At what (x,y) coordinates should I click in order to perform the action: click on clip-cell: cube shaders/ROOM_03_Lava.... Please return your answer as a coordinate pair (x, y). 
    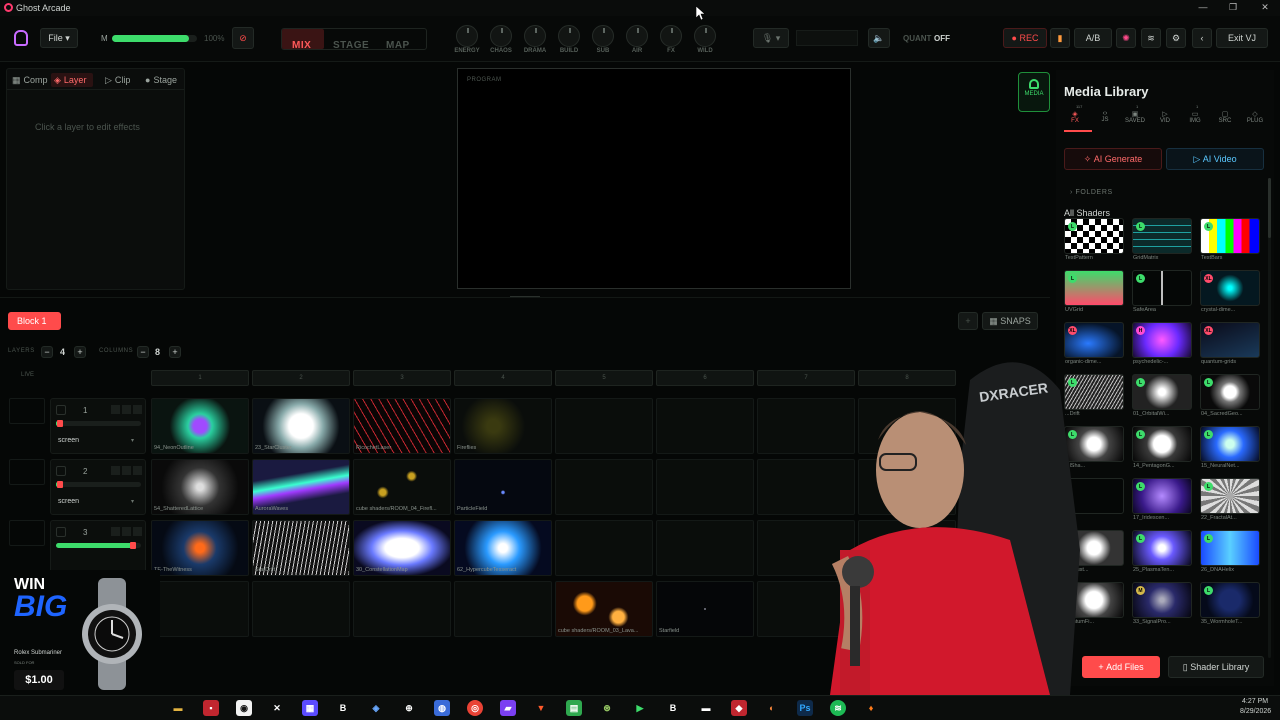
    Looking at the image, I should click on (604, 609).